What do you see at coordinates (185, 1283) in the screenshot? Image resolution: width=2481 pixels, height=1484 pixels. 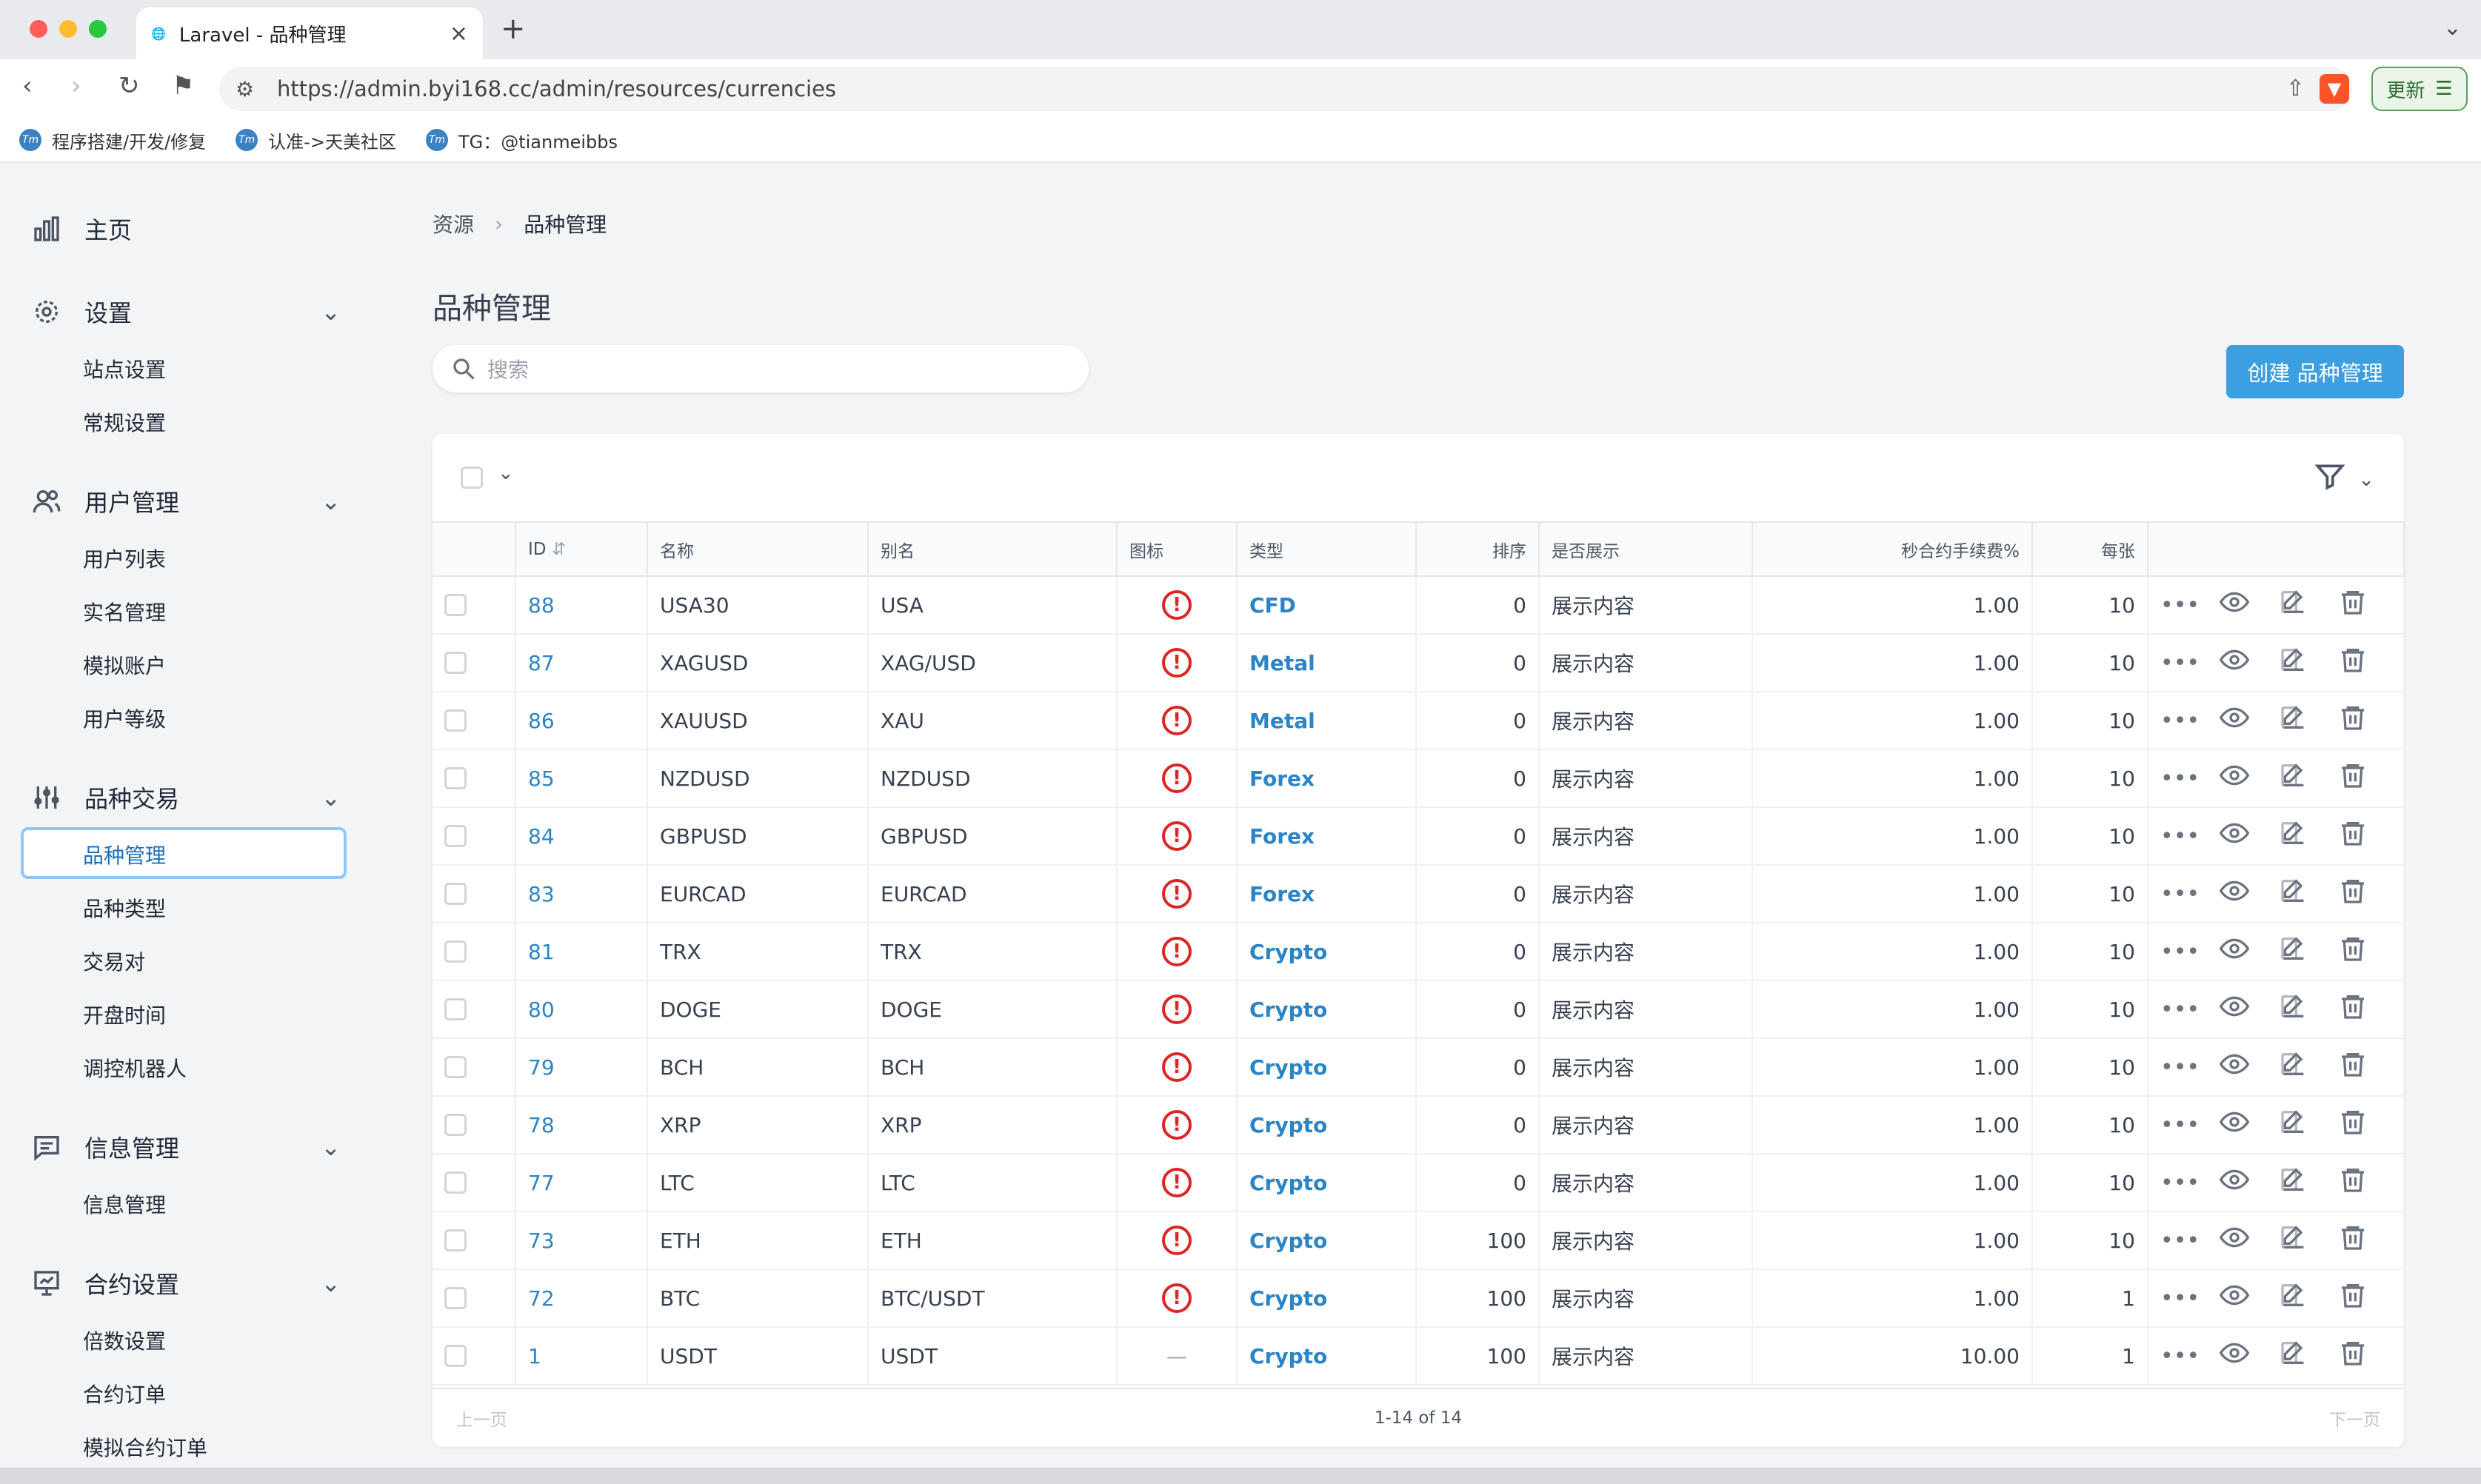 I see `sidebar-item-contracts: 合约设置 ⌄` at bounding box center [185, 1283].